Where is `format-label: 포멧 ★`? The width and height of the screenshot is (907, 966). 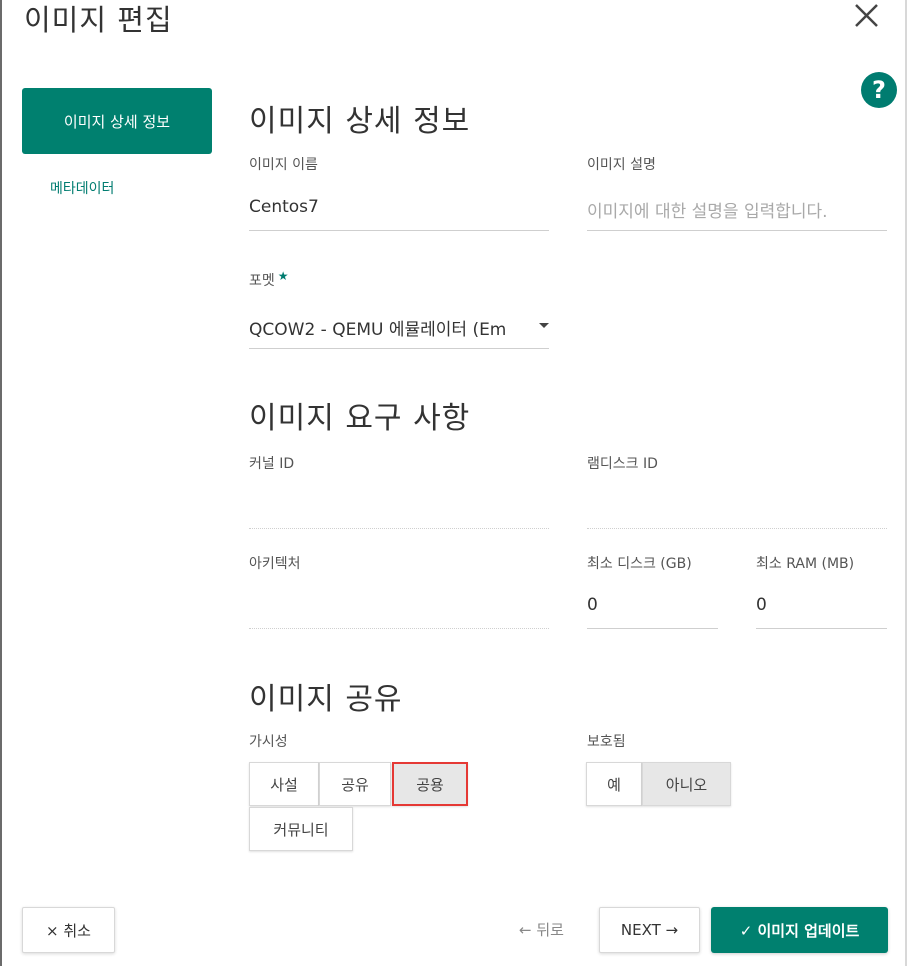
format-label: 포멧 ★ is located at coordinates (269, 279).